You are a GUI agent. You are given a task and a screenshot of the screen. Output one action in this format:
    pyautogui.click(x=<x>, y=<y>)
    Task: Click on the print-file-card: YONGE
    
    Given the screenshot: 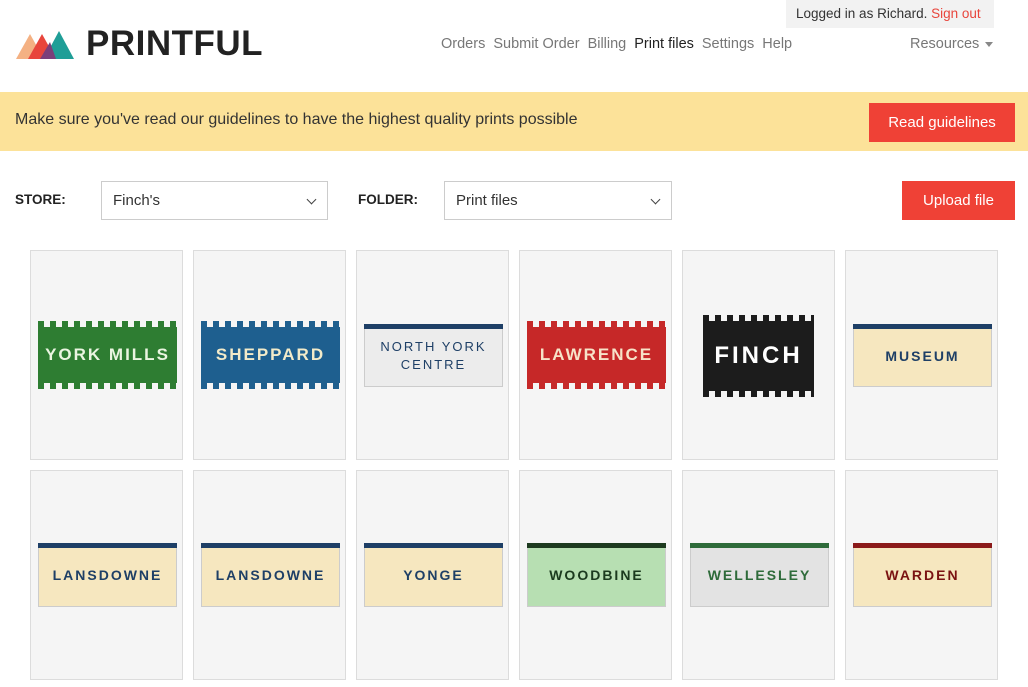 What is the action you would take?
    pyautogui.click(x=432, y=575)
    